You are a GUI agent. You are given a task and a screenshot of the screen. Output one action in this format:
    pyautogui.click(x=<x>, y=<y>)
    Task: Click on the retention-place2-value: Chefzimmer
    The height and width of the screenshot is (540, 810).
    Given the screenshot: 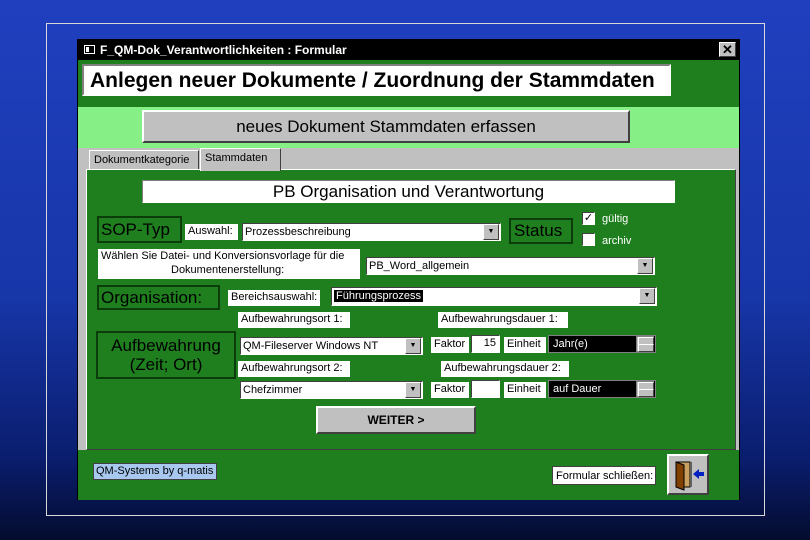 What is the action you would take?
    pyautogui.click(x=273, y=390)
    